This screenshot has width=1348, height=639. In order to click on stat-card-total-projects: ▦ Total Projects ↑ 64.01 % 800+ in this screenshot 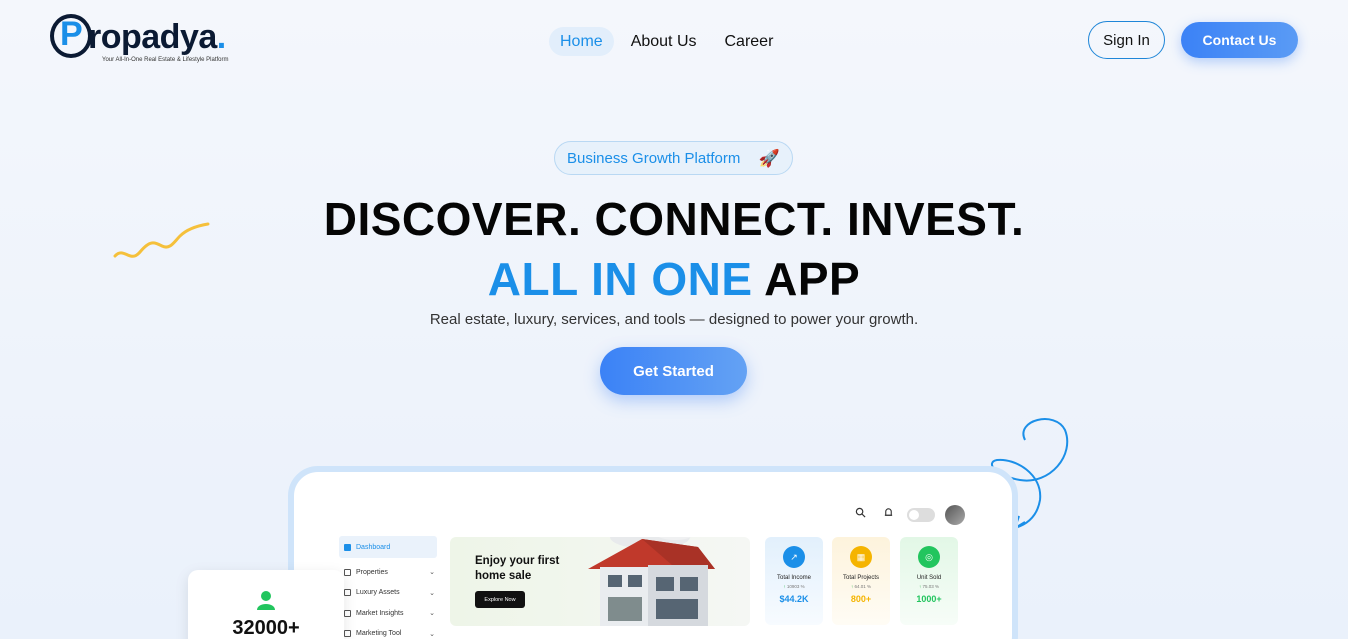, I will do `click(861, 581)`.